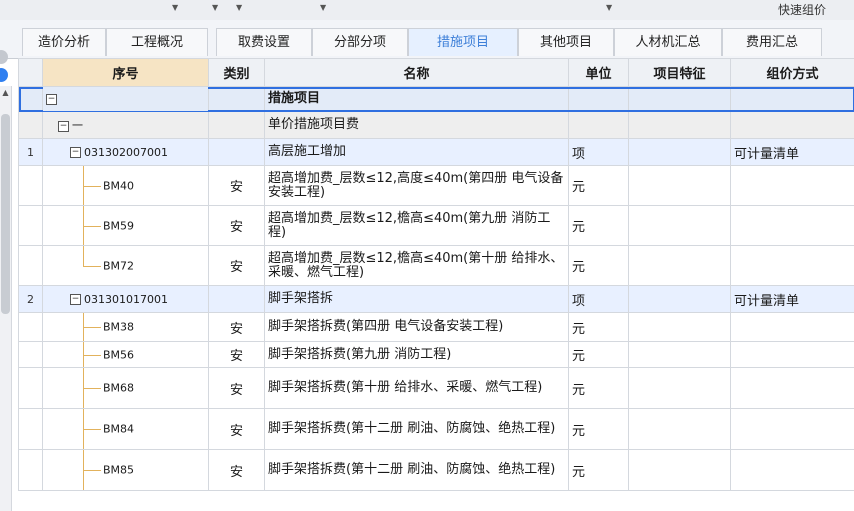 This screenshot has height=511, width=854. I want to click on expand-panel-icon, so click(4, 75).